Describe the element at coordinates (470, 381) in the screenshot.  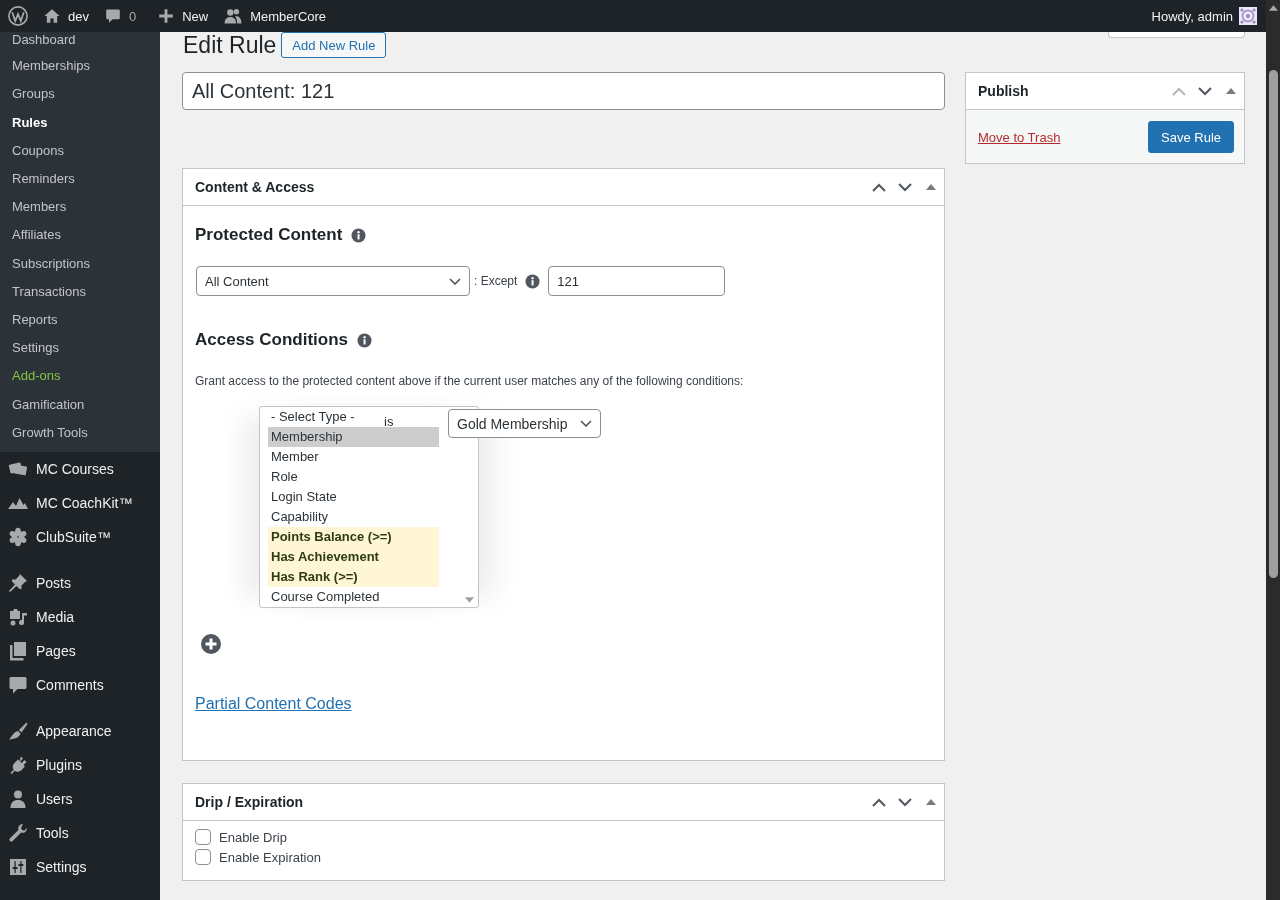
I see `conditions-description: Grant access to the protected content above if the current user matches any of the following conditions:` at that location.